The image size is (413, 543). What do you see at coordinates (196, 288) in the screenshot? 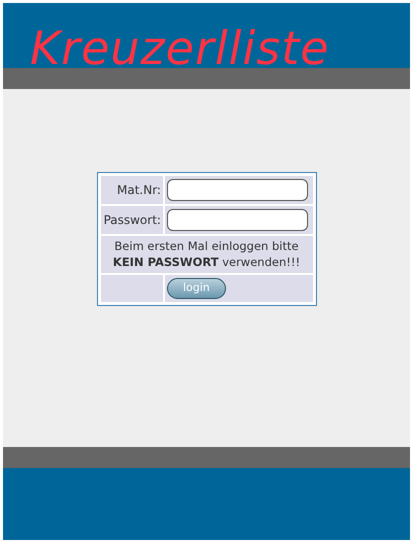
I see `login-button: login` at bounding box center [196, 288].